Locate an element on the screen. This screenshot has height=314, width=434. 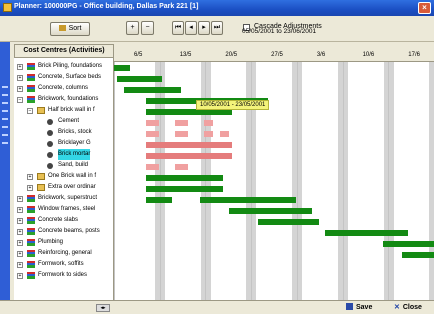
tree-row: + Window frames, steel is located at coordinates (63, 209).